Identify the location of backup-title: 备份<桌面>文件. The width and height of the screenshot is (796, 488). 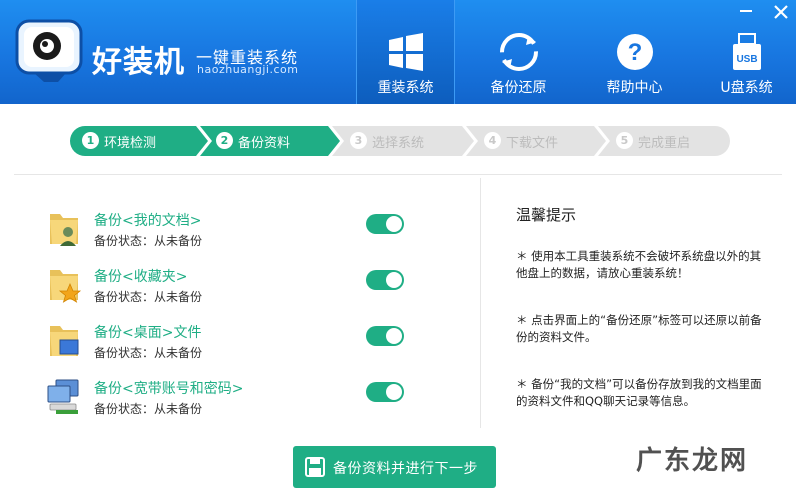
(148, 333).